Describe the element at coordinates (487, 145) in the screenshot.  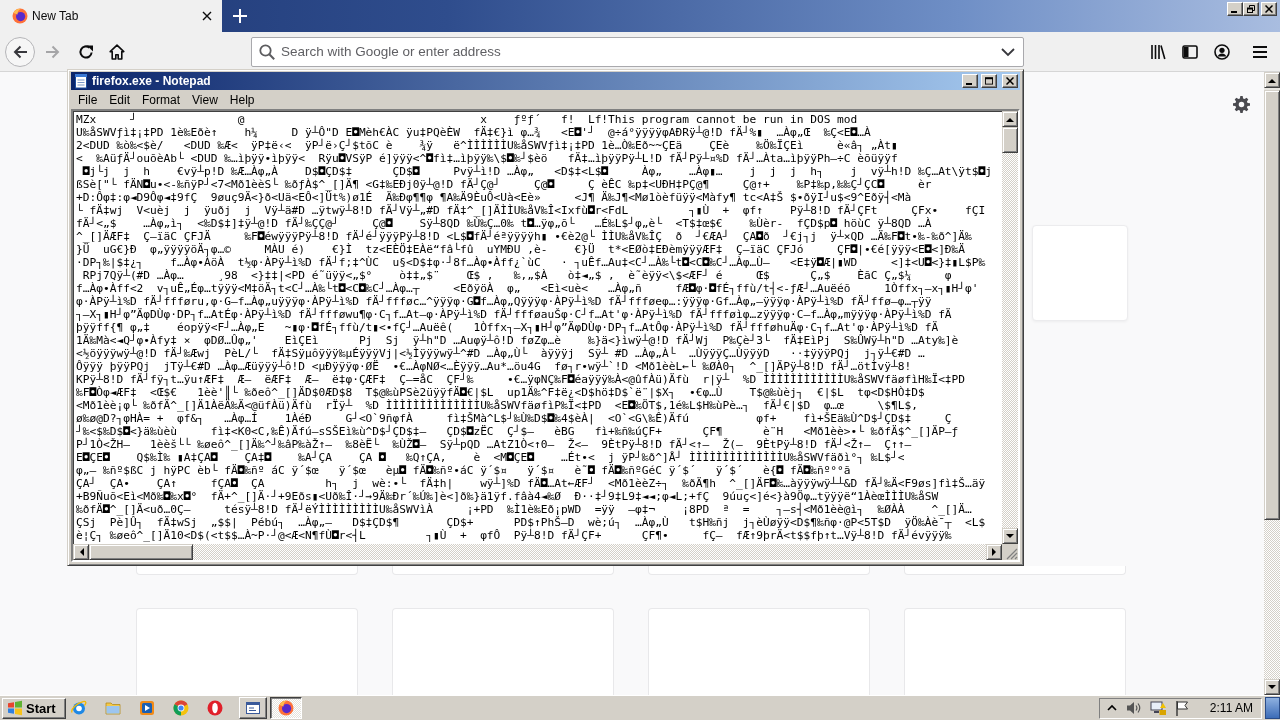
I see `text-line: 2<DUD ‰ò‰<$è/ <DUD ‰Æ< ÿP‡ë‹< ÿP┘ë›Ç┘$tõC è ¾ÿ ë^ÌÌÌÌÌÌU‰åSWVƒì‡¡‡PD 1è…Ò‰Eð~~ÇEä ÇEè ‰Ö‰ÏÇEì è«â┐ „Àt▮` at that location.